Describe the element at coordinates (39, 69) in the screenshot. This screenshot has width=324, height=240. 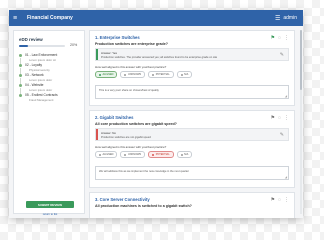
I see `step-sub: Physical security` at that location.